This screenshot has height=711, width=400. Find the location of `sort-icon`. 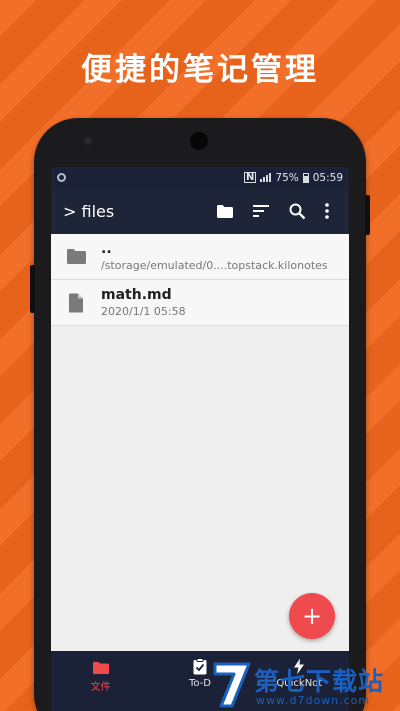

sort-icon is located at coordinates (261, 211).